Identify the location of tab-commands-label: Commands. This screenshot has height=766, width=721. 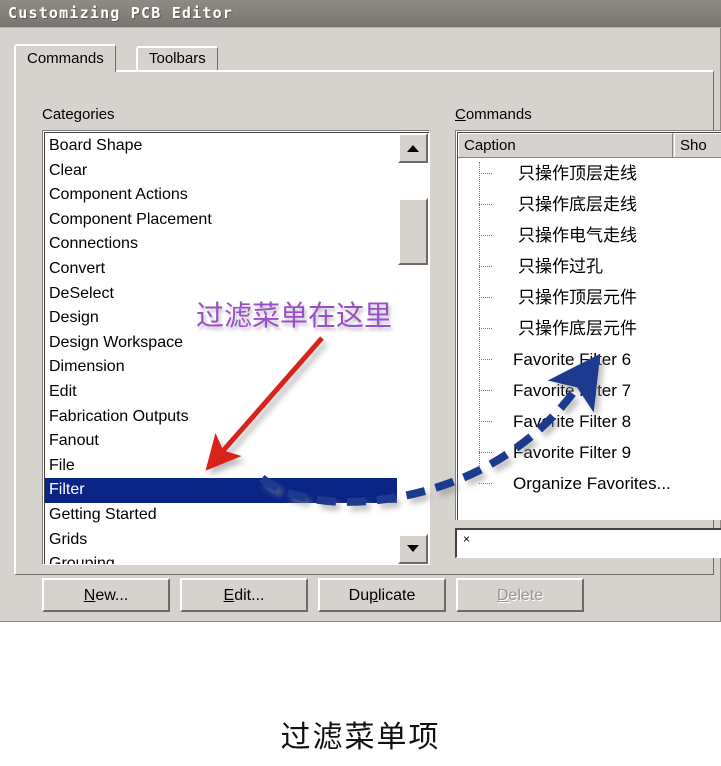
(65, 58).